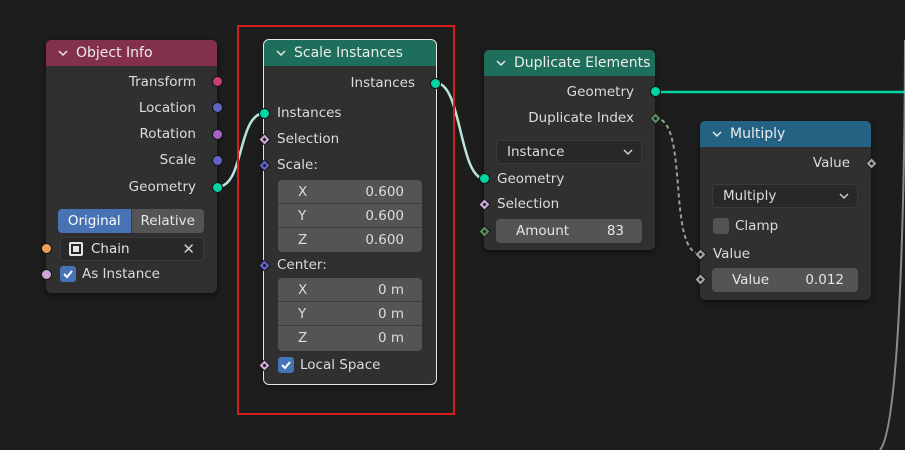  I want to click on link-scaleinstances-to-duplicate, so click(460, 131).